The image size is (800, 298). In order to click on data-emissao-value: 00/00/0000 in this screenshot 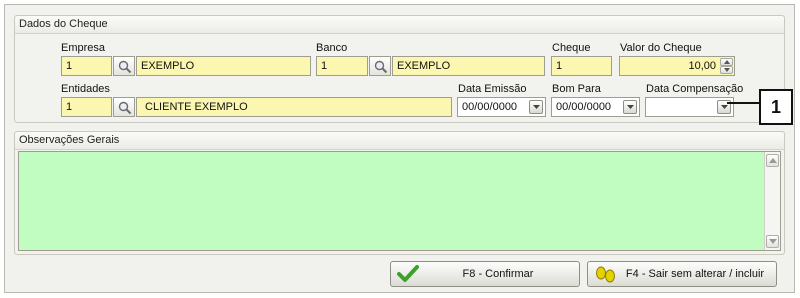, I will do `click(490, 107)`.